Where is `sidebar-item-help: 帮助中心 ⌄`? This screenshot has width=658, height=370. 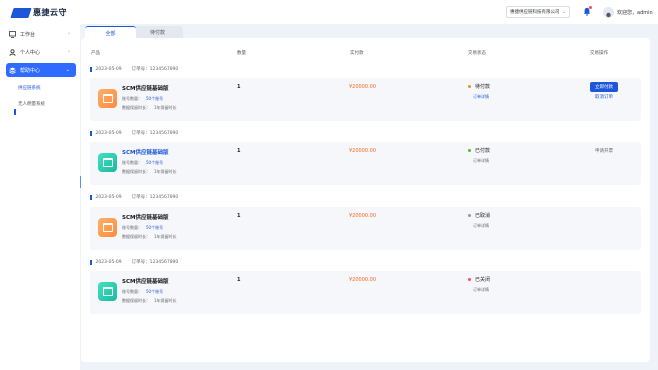
sidebar-item-help: 帮助中心 ⌄ is located at coordinates (41, 70).